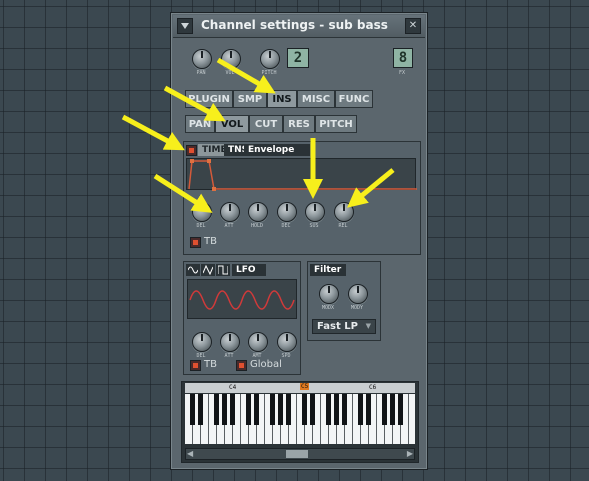 The height and width of the screenshot is (481, 589). What do you see at coordinates (183, 193) in the screenshot?
I see `arrow-to-del-knob` at bounding box center [183, 193].